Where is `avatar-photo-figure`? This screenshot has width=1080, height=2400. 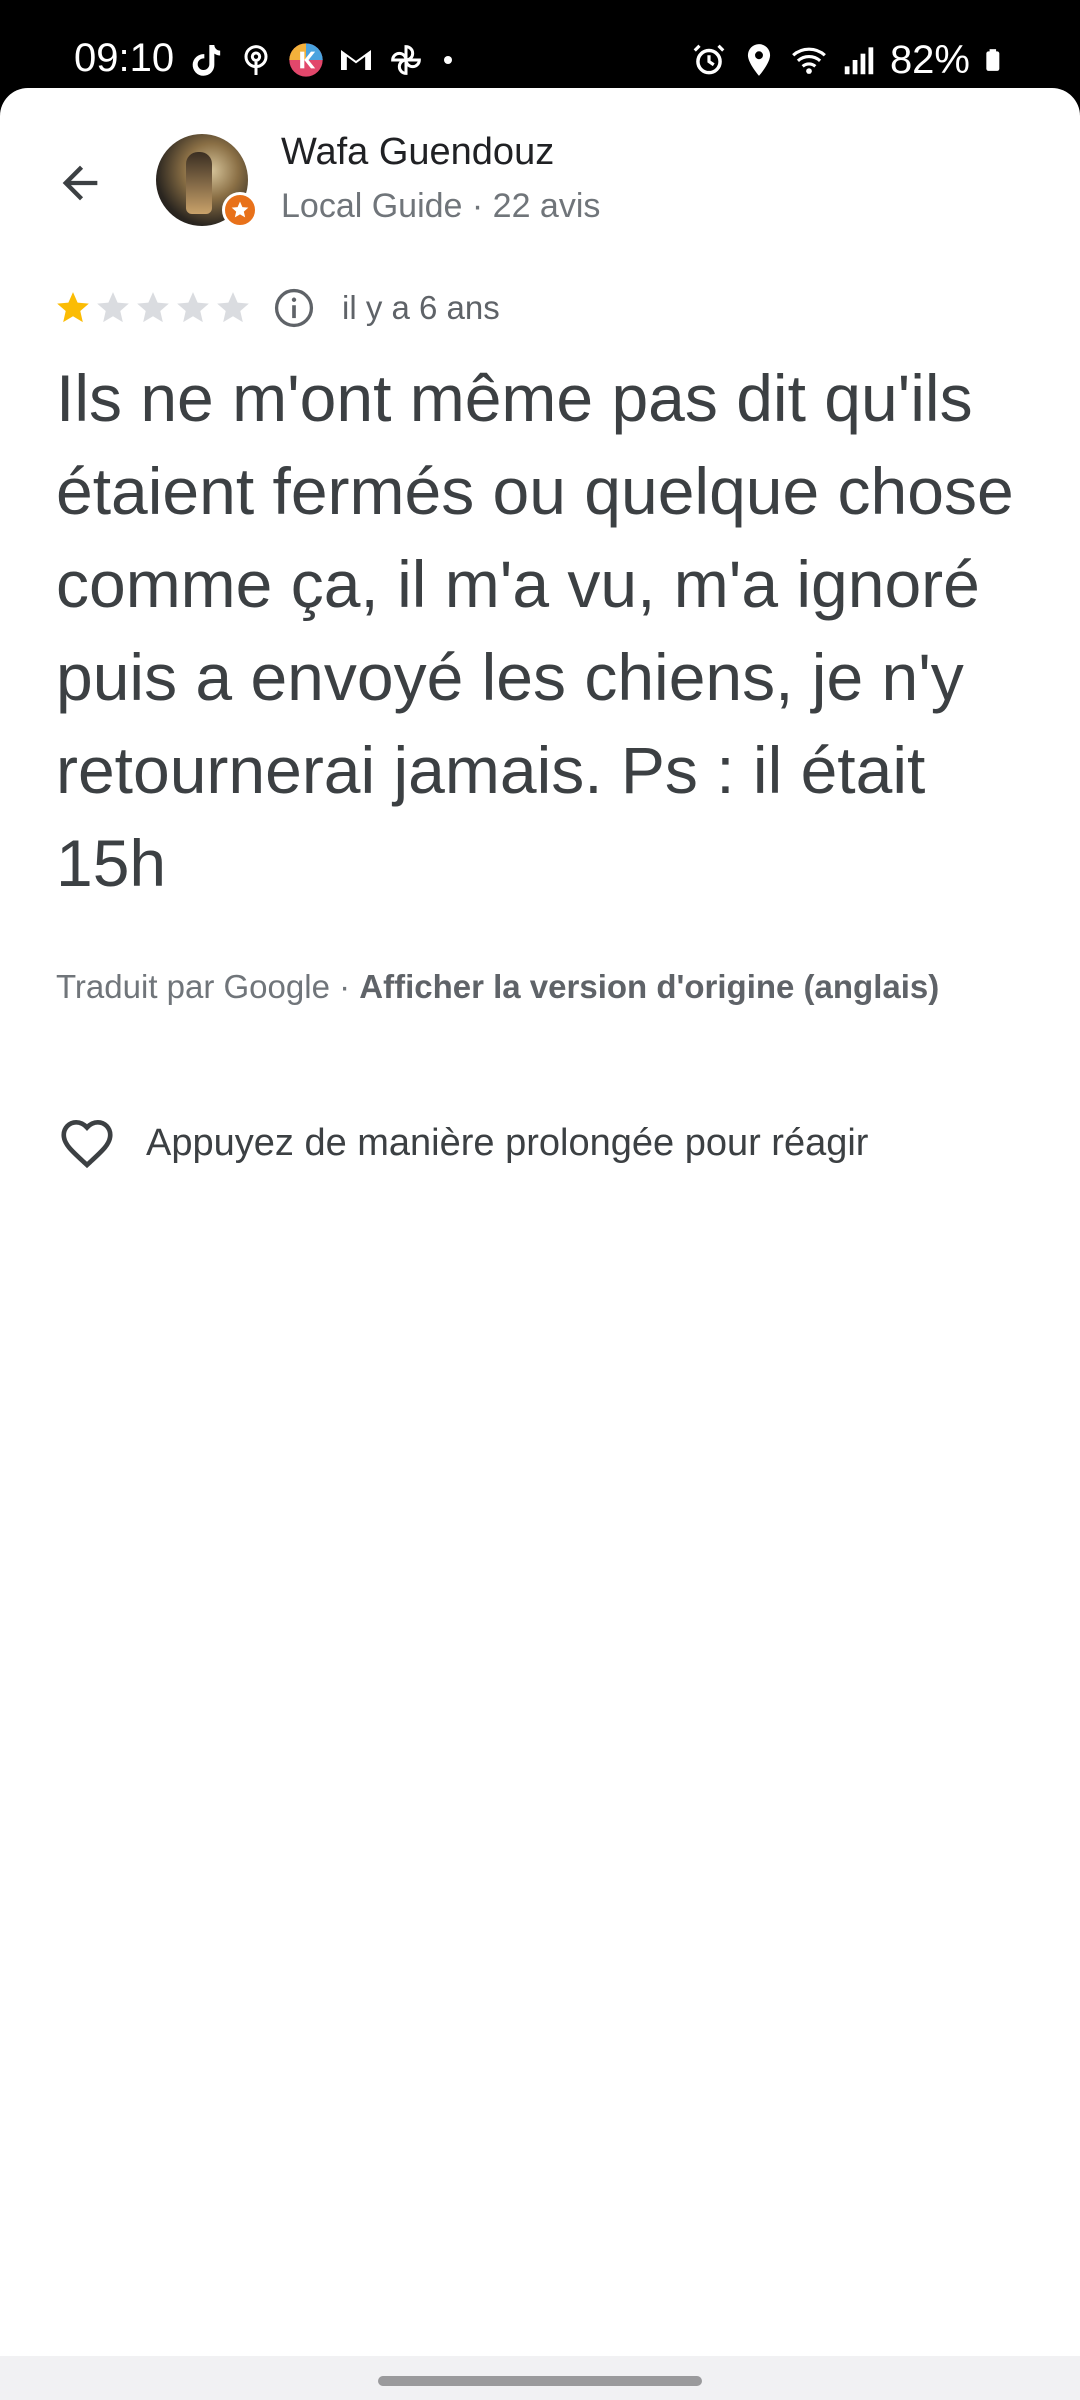 avatar-photo-figure is located at coordinates (199, 183).